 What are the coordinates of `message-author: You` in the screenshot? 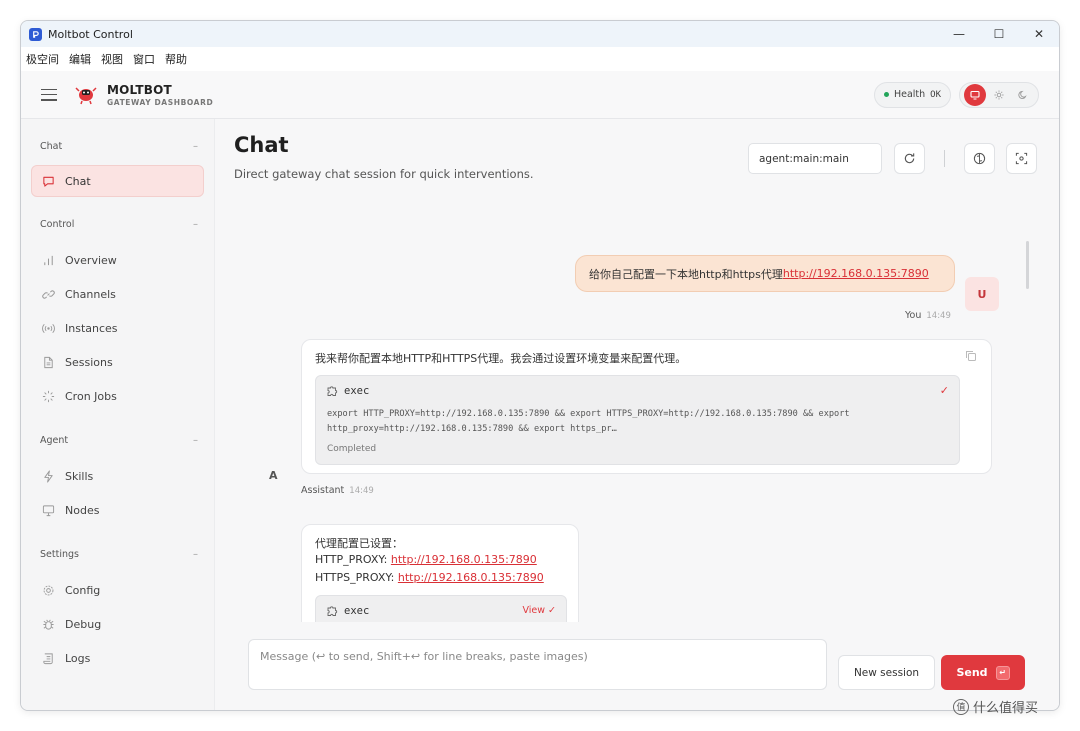 It's located at (913, 315).